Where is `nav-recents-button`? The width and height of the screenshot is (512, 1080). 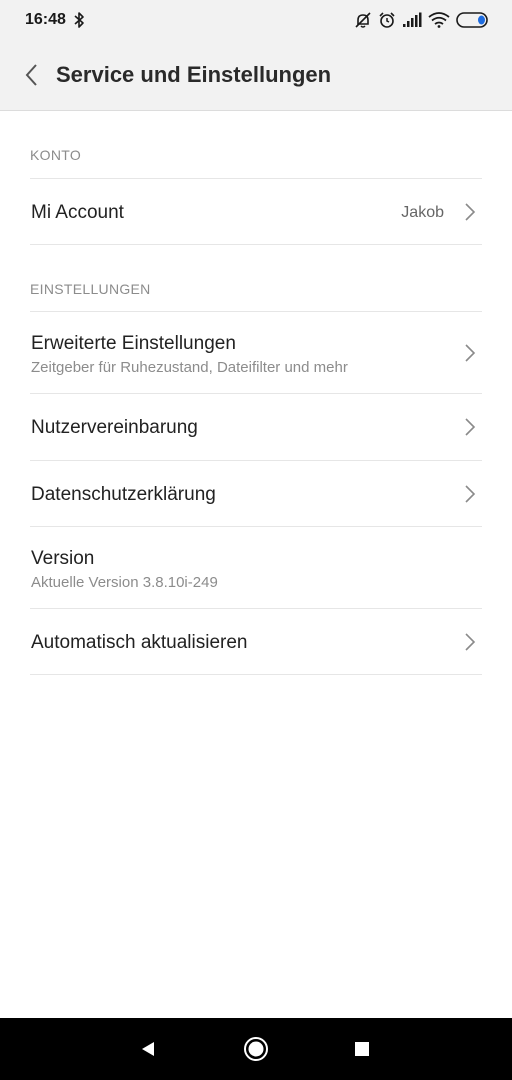 nav-recents-button is located at coordinates (362, 1049).